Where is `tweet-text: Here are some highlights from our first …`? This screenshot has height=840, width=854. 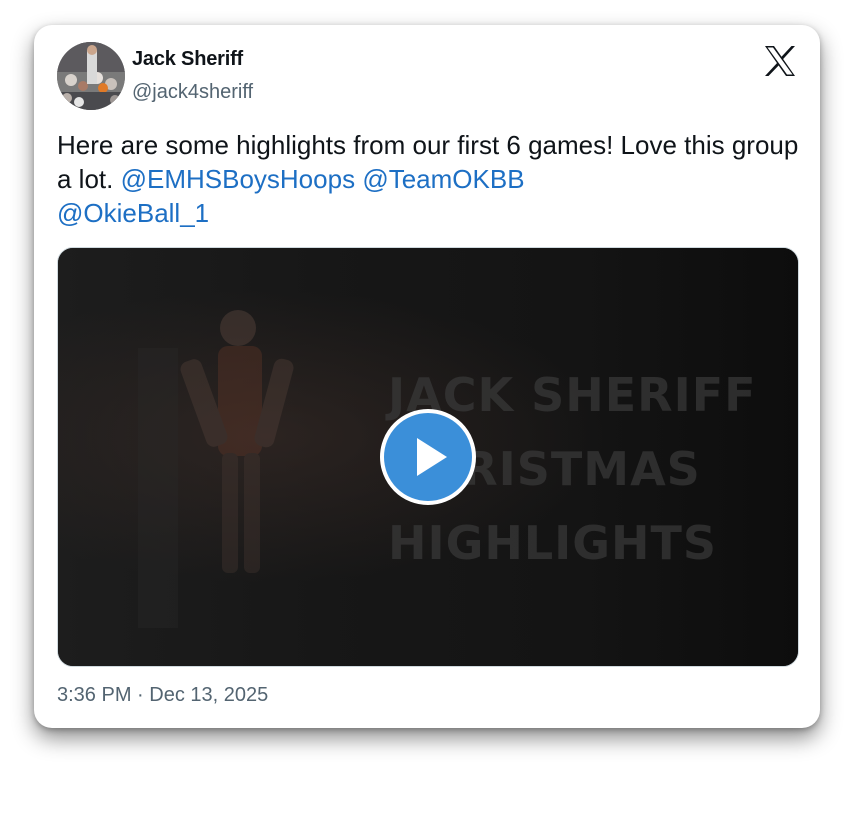 tweet-text: Here are some highlights from our first … is located at coordinates (429, 179).